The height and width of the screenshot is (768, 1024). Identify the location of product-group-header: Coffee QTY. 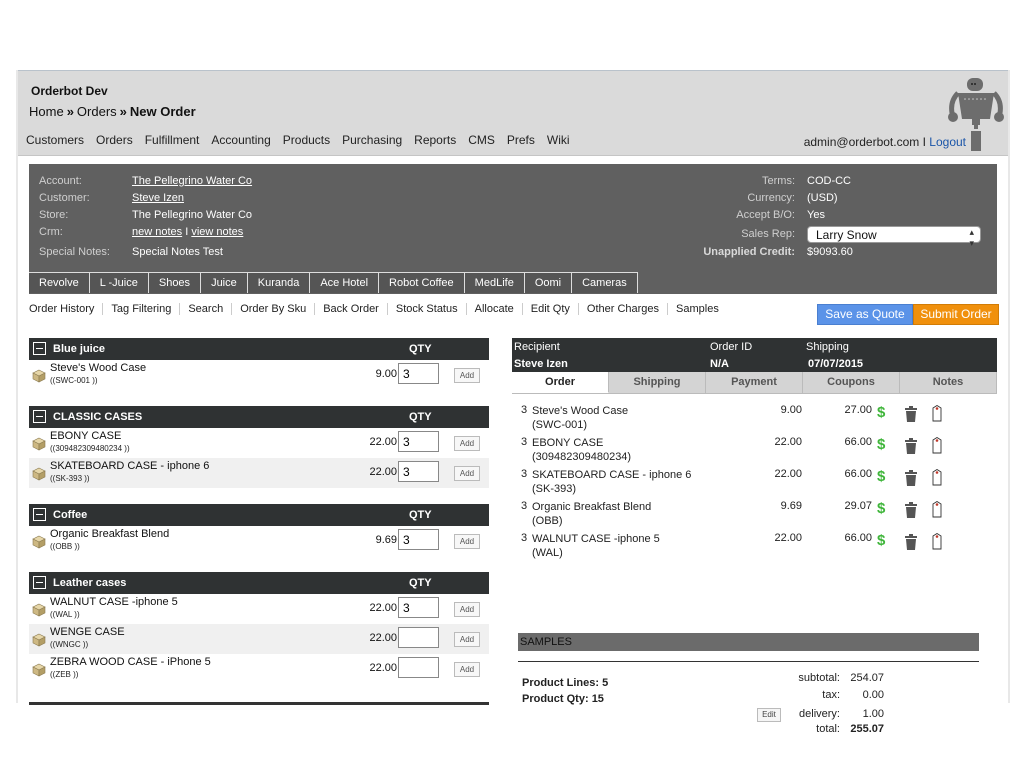
(259, 515).